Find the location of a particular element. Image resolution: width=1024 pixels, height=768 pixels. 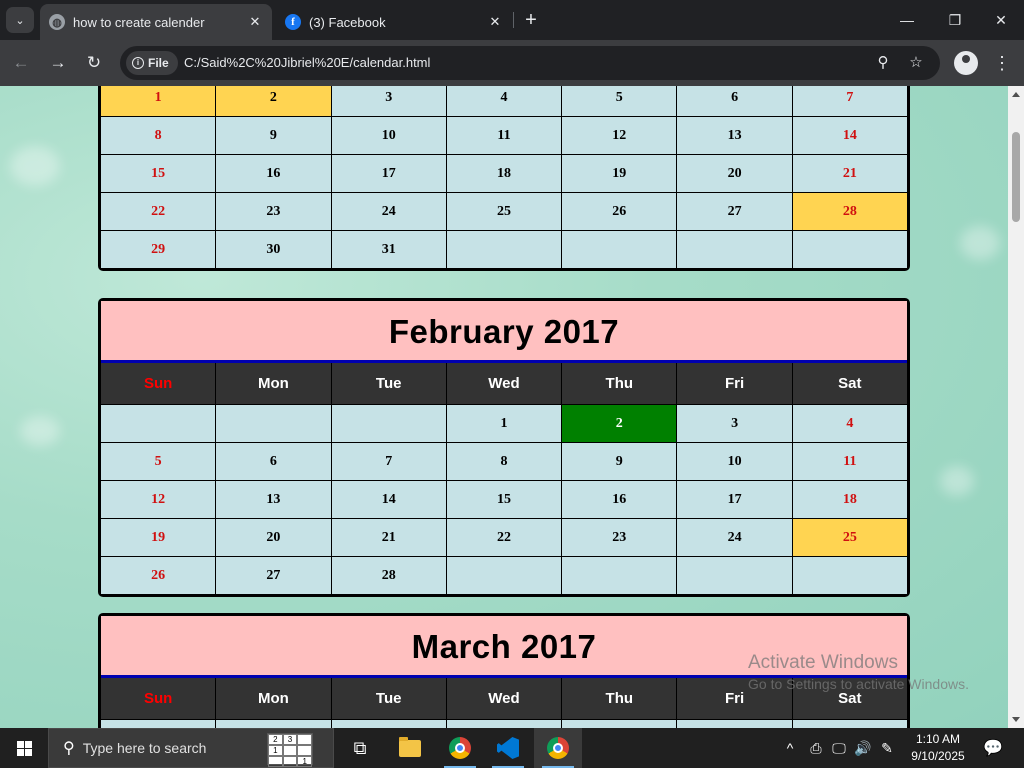

scrollbar-thumb is located at coordinates (1016, 177).